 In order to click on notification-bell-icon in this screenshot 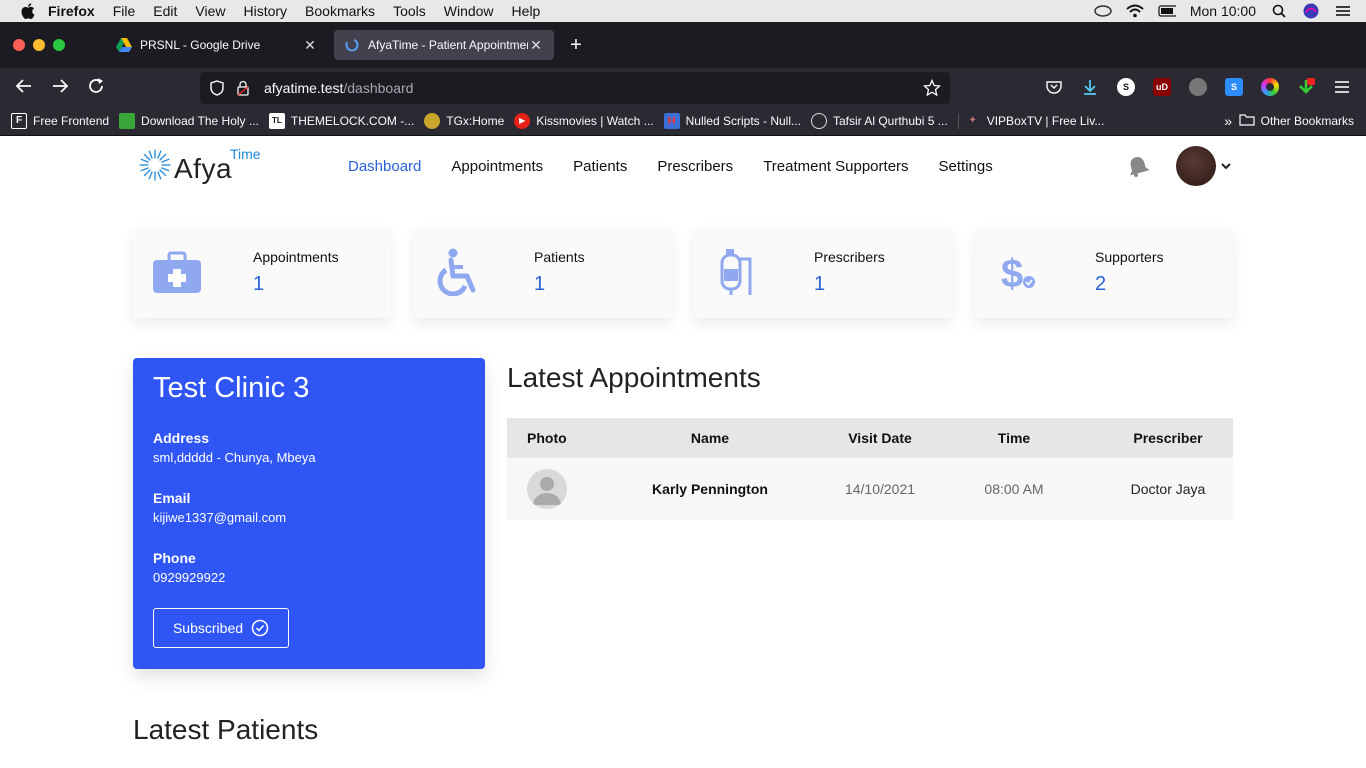, I will do `click(1138, 166)`.